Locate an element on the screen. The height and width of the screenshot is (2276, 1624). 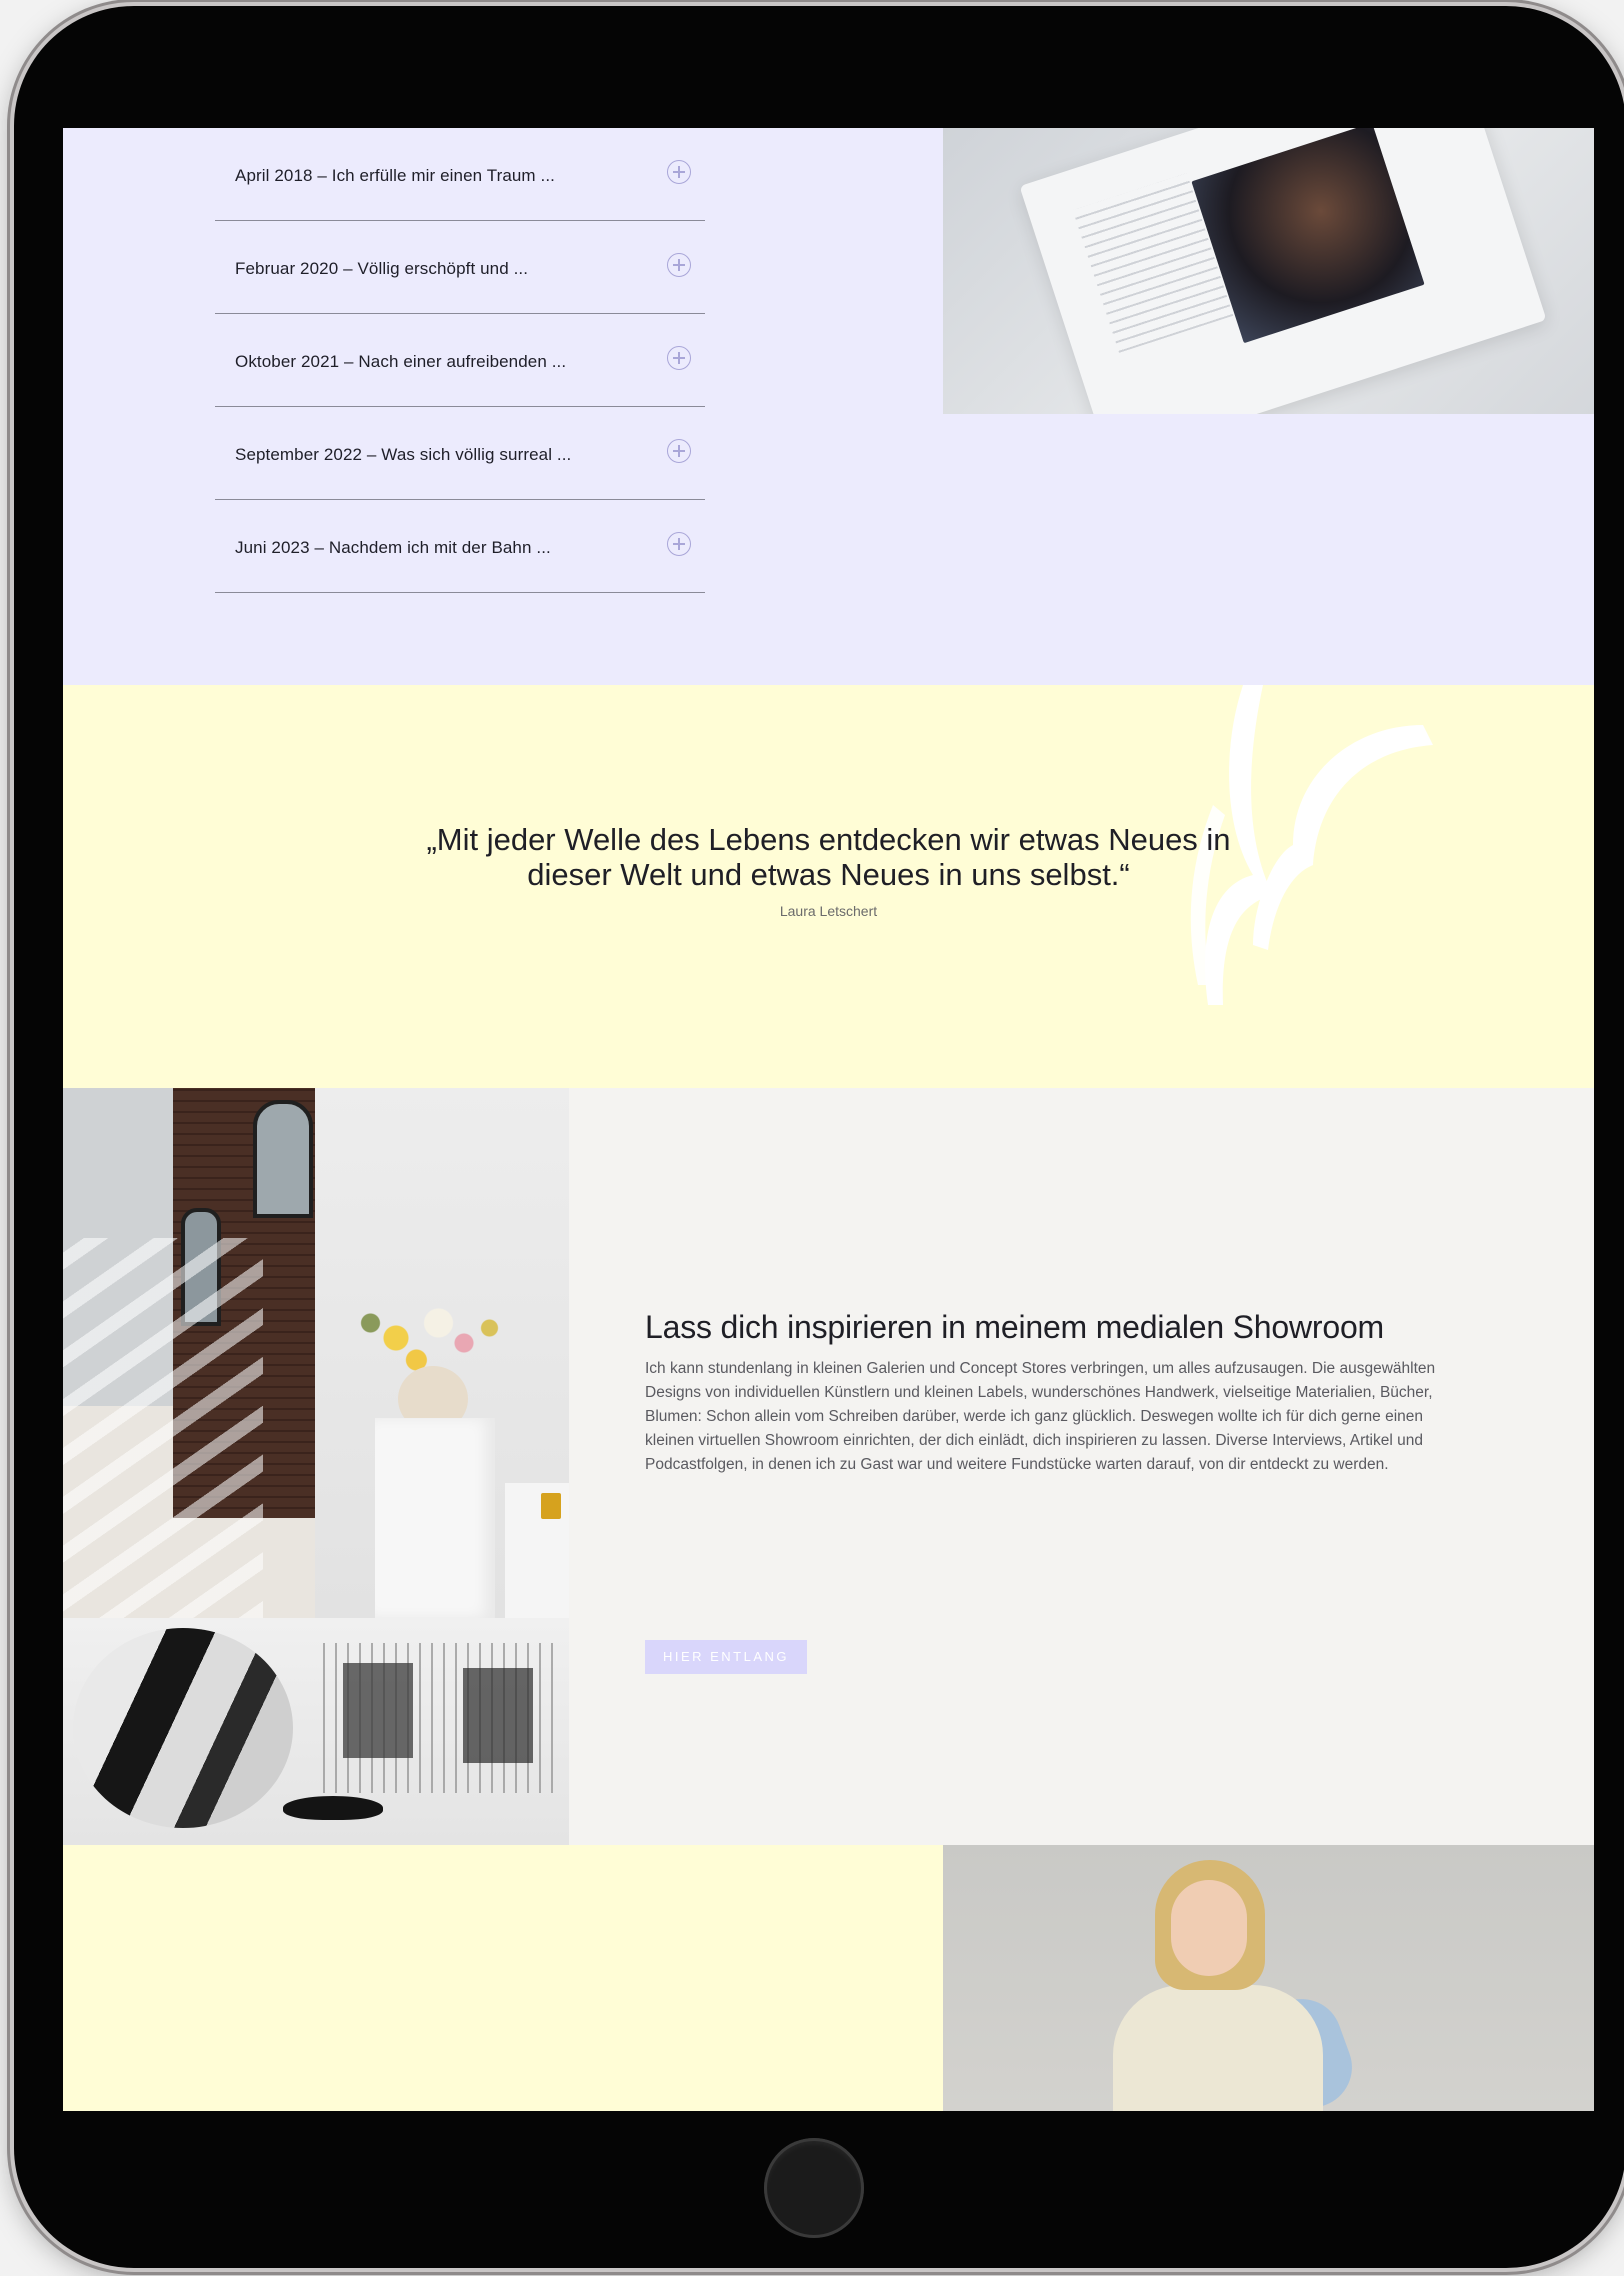
arched-window is located at coordinates (283, 1159).